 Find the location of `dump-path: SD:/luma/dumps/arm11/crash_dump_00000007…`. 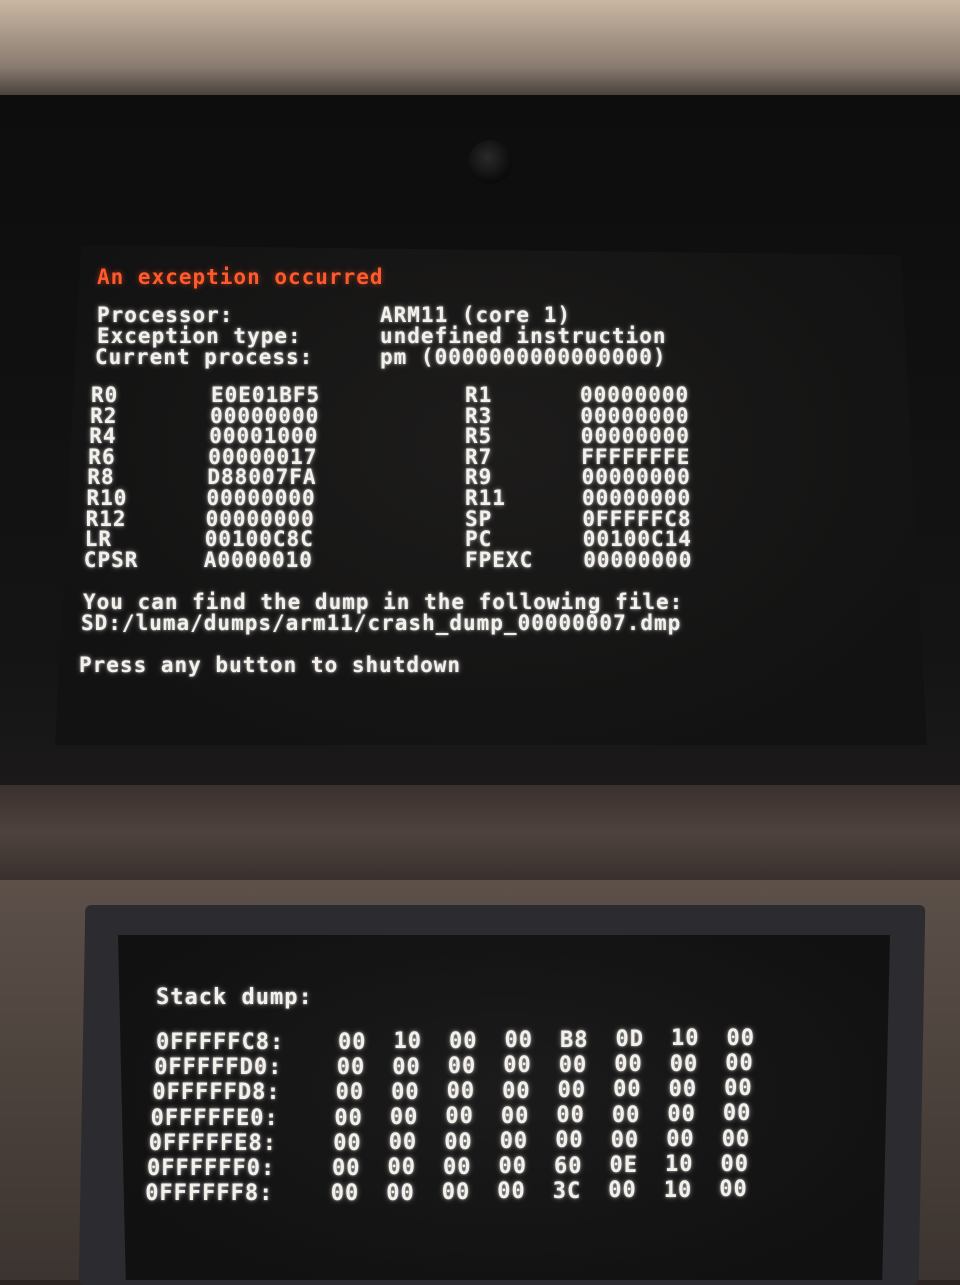

dump-path: SD:/luma/dumps/arm11/crash_dump_00000007… is located at coordinates (381, 623).